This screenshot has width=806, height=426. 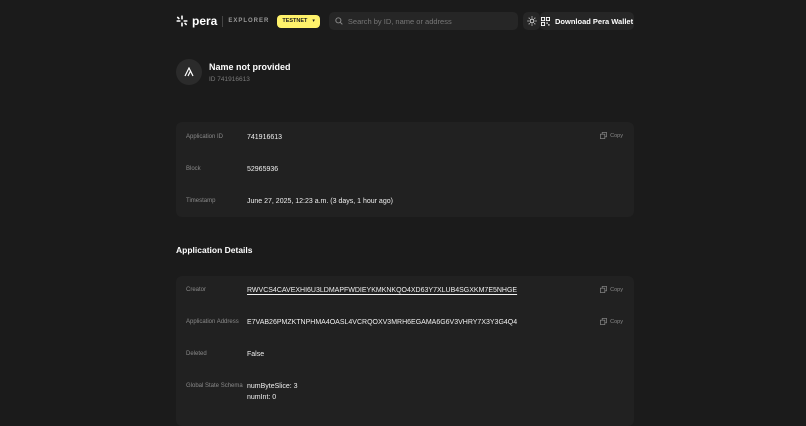 I want to click on section-title: Application Details, so click(x=214, y=250).